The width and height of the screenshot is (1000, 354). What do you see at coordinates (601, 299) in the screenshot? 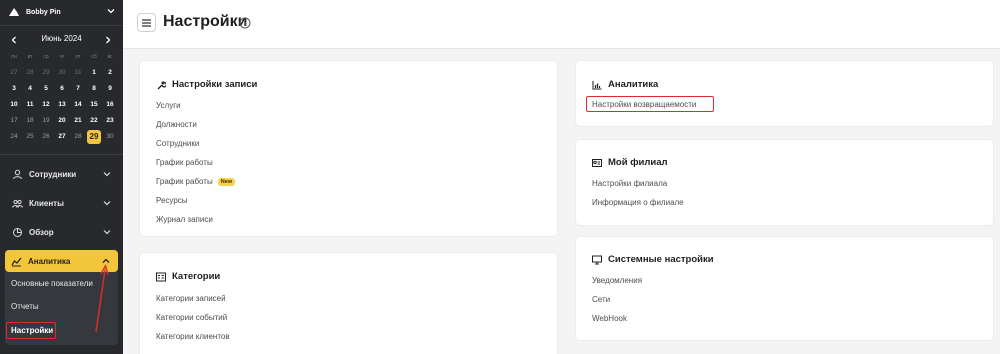
I see `link-networks: Сети` at bounding box center [601, 299].